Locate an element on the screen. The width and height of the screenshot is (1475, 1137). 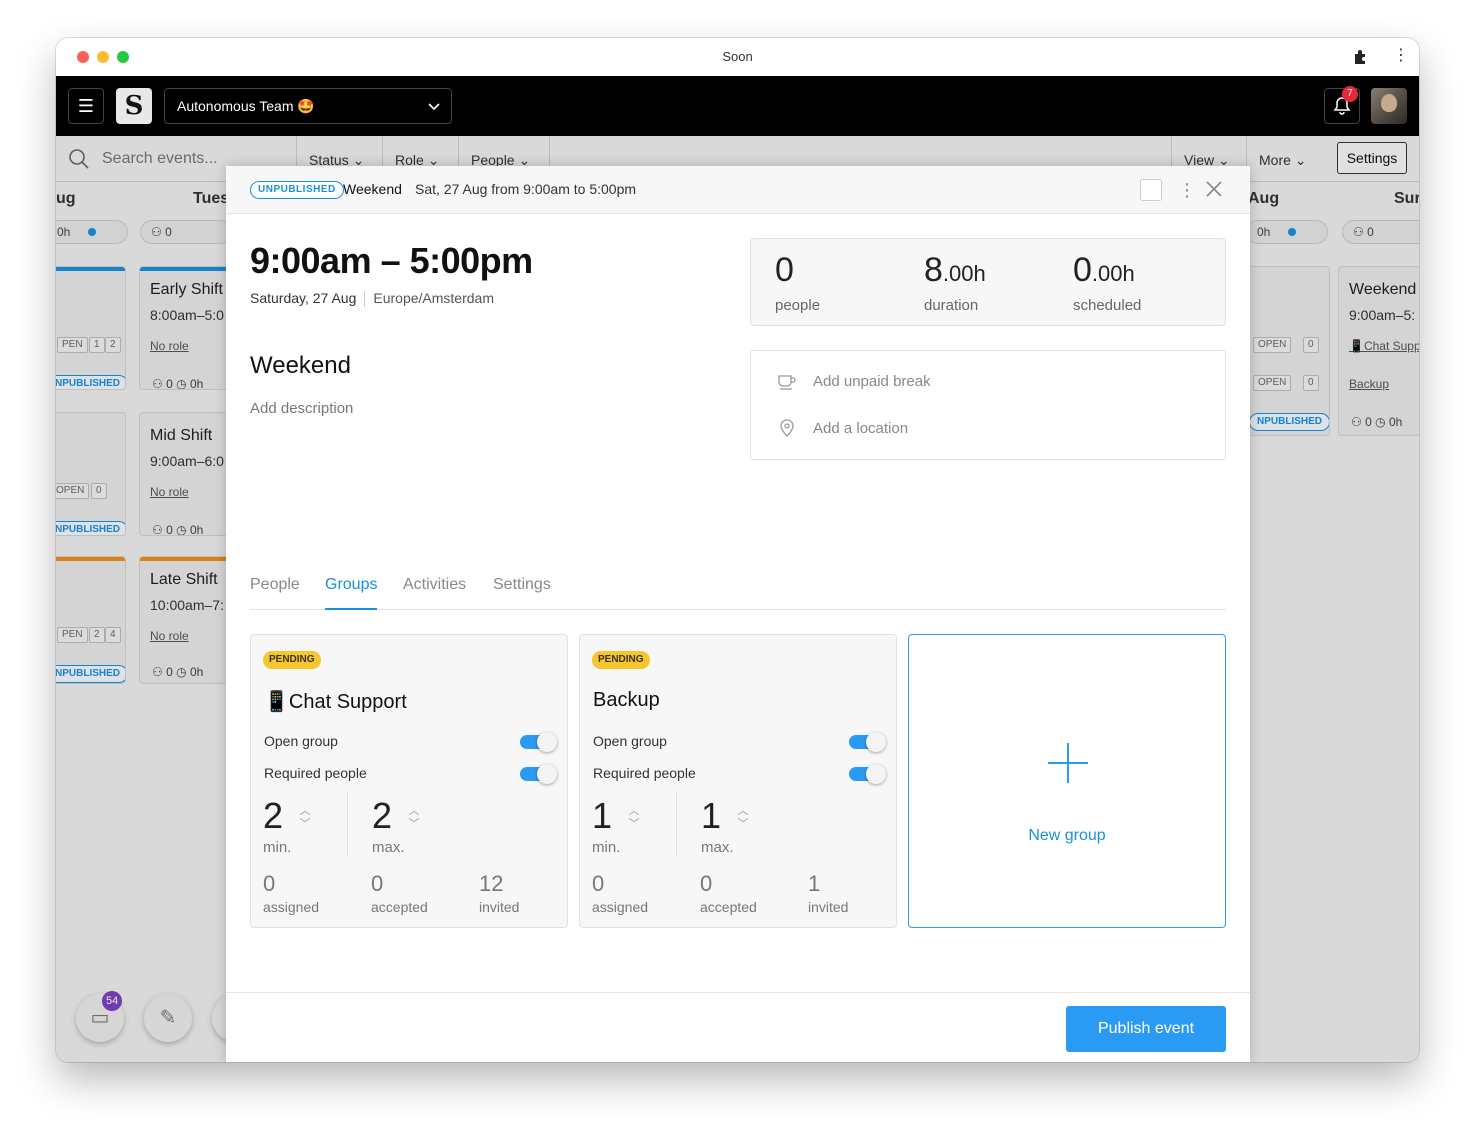
hamburger-menu-button: ☰ is located at coordinates (86, 106).